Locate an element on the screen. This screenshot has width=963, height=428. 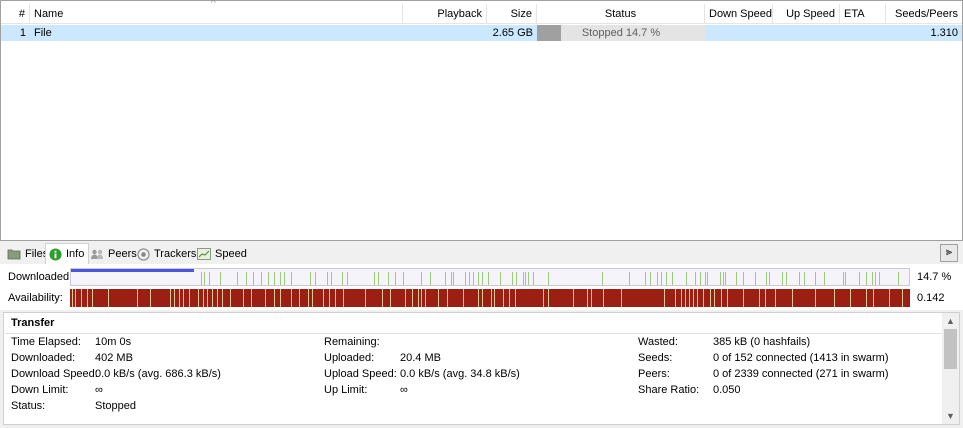
download-speed-value: 0.0 kB/s (avg. 686.3 kB/s) is located at coordinates (158, 374).